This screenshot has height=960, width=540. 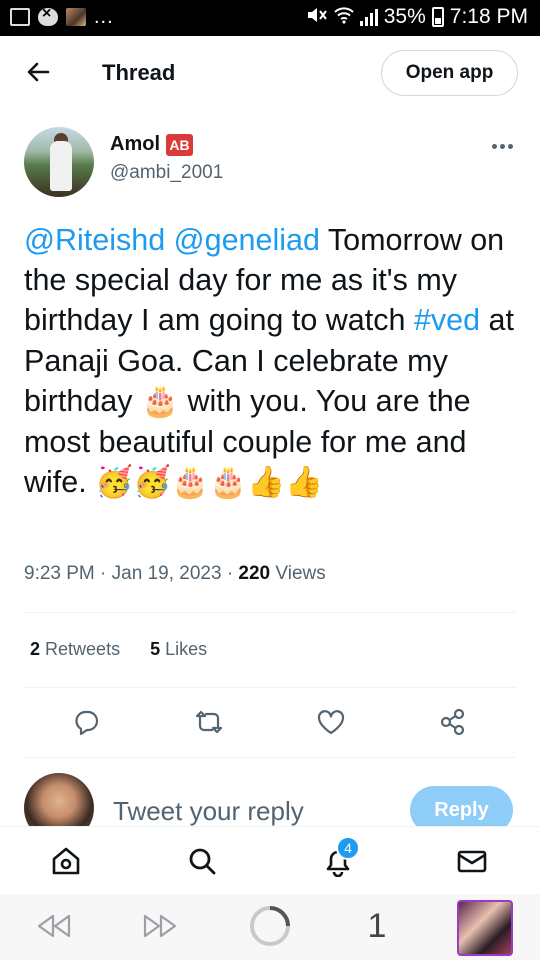 I want to click on mute-icon, so click(x=317, y=17).